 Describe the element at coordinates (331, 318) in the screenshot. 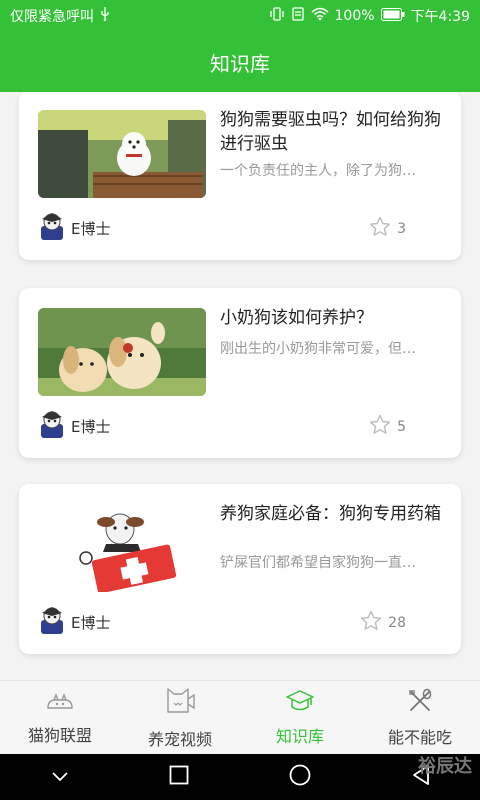

I see `article-title: 小奶狗该如何养护？` at that location.